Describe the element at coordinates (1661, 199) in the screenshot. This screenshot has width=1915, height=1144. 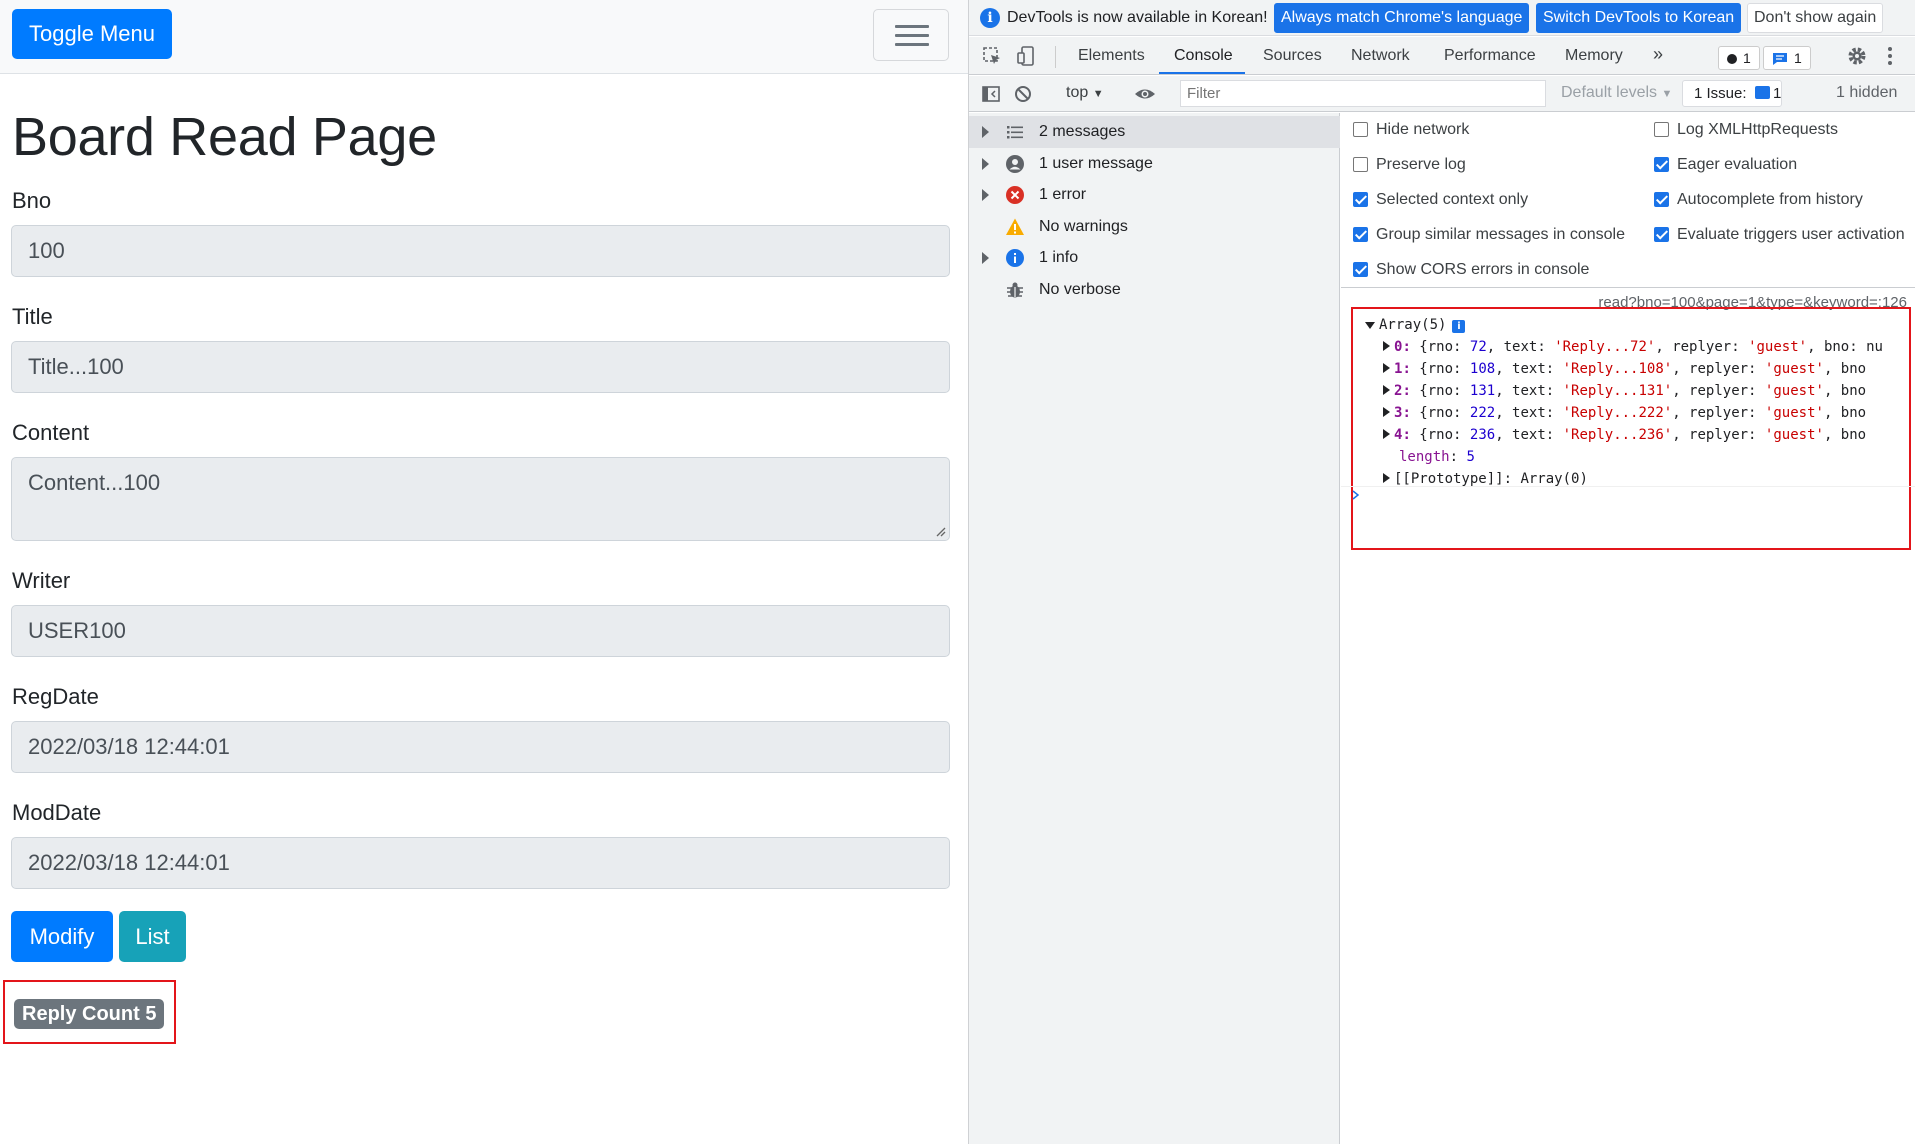
I see `autocomplete-history-checkbox` at that location.